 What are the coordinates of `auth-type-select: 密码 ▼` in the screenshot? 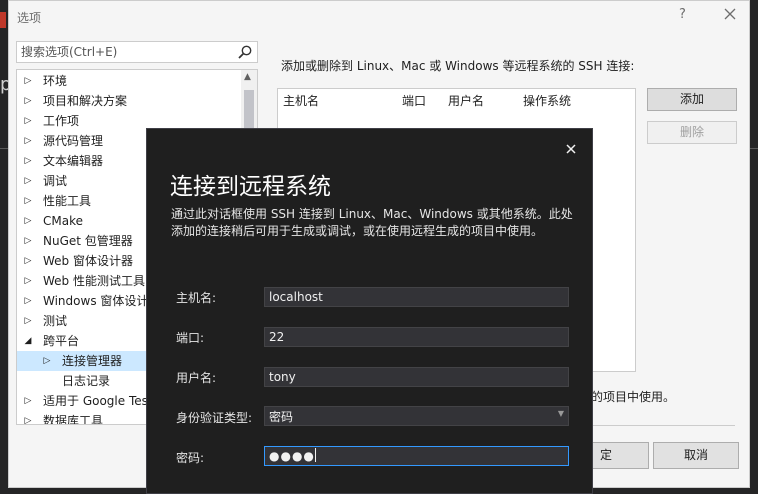 It's located at (416, 416).